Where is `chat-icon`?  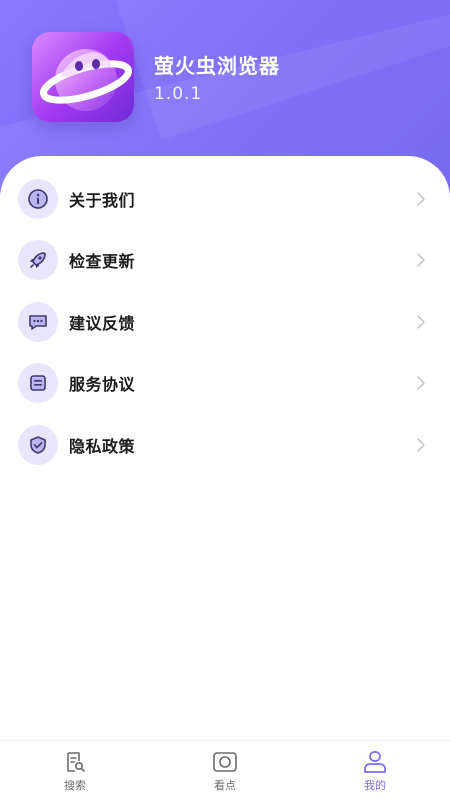 chat-icon is located at coordinates (38, 321).